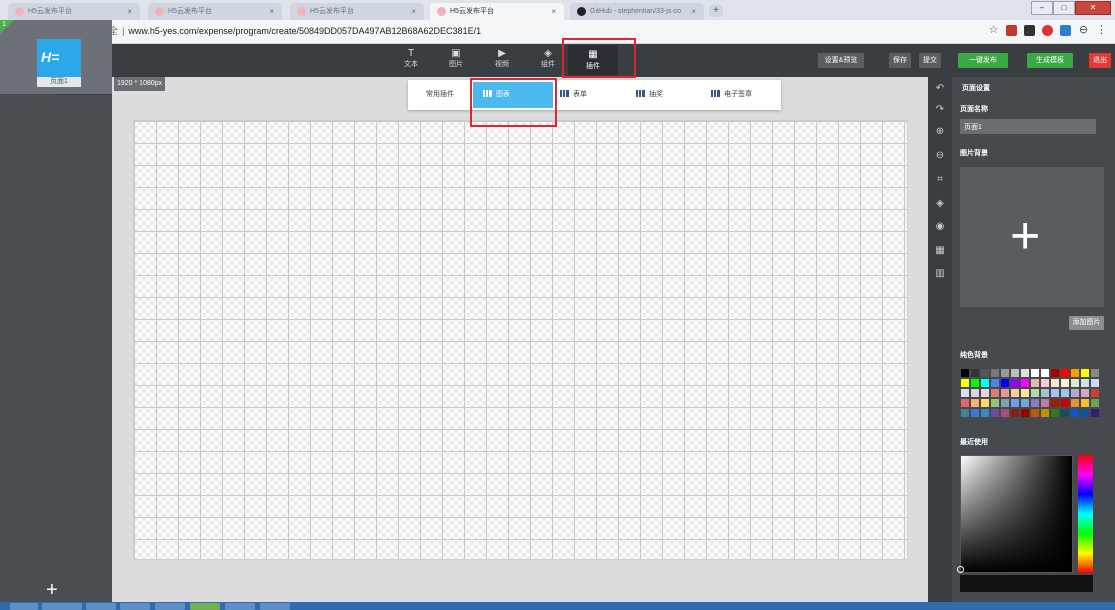 The width and height of the screenshot is (1115, 610). Describe the element at coordinates (411, 58) in the screenshot. I see `tool-text: T 文本` at that location.